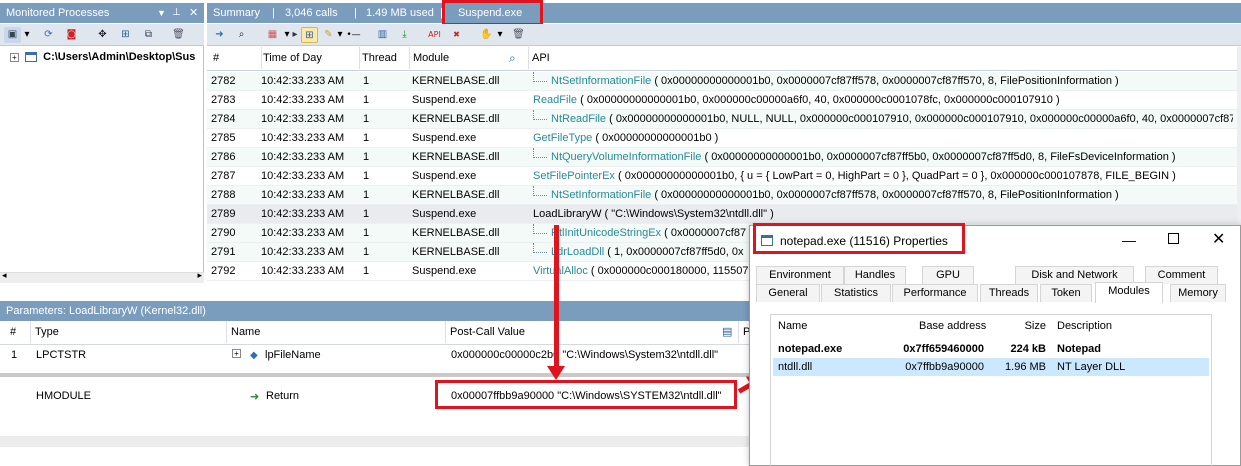 The image size is (1241, 466). Describe the element at coordinates (935, 293) in the screenshot. I see `tab-performance: Performance` at that location.